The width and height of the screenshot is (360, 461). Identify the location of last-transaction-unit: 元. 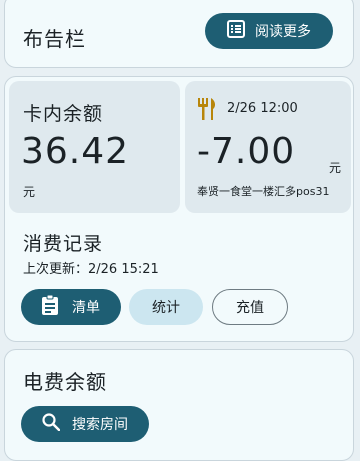
(335, 168).